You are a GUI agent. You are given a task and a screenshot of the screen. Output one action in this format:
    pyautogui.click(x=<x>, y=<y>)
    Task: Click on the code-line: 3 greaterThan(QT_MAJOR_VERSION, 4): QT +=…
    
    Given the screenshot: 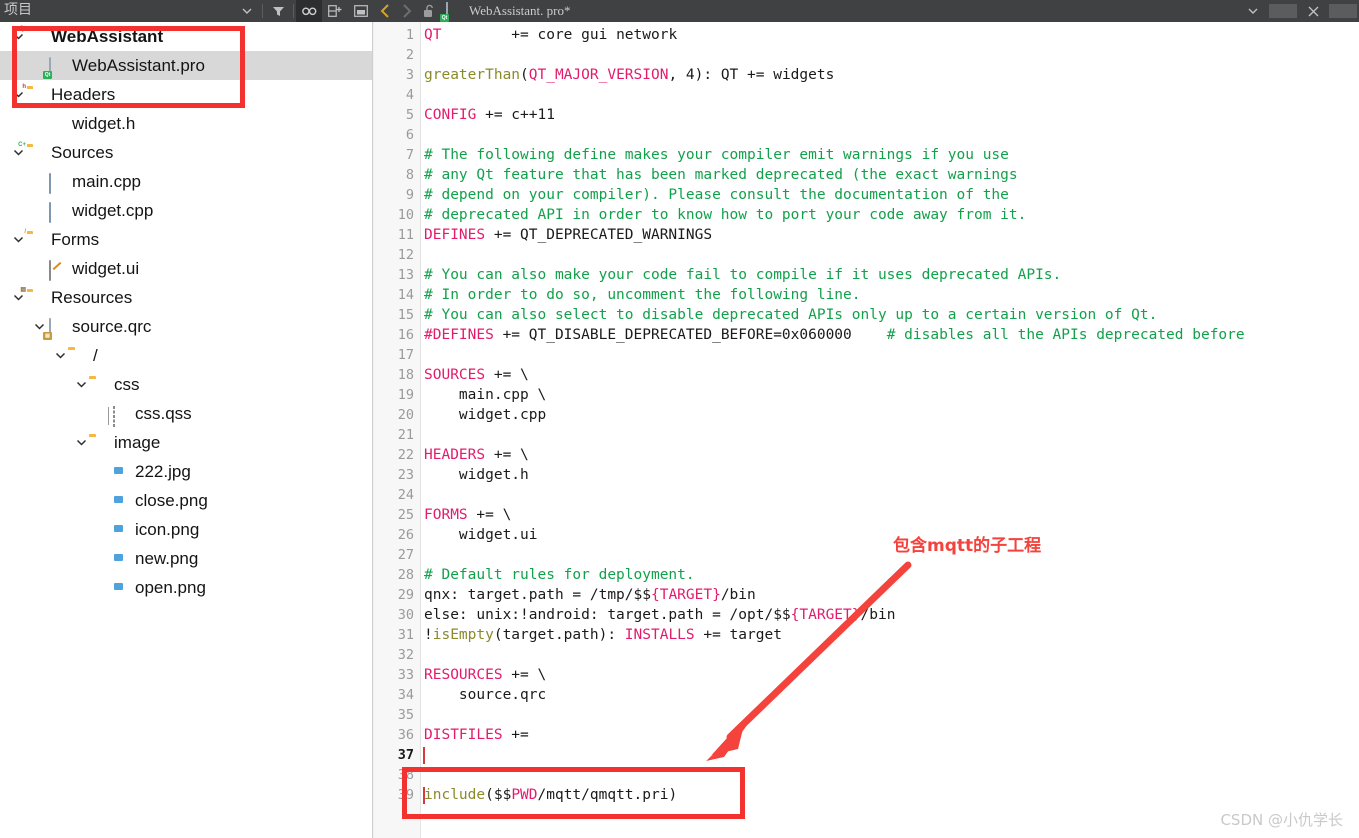 What is the action you would take?
    pyautogui.click(x=866, y=75)
    